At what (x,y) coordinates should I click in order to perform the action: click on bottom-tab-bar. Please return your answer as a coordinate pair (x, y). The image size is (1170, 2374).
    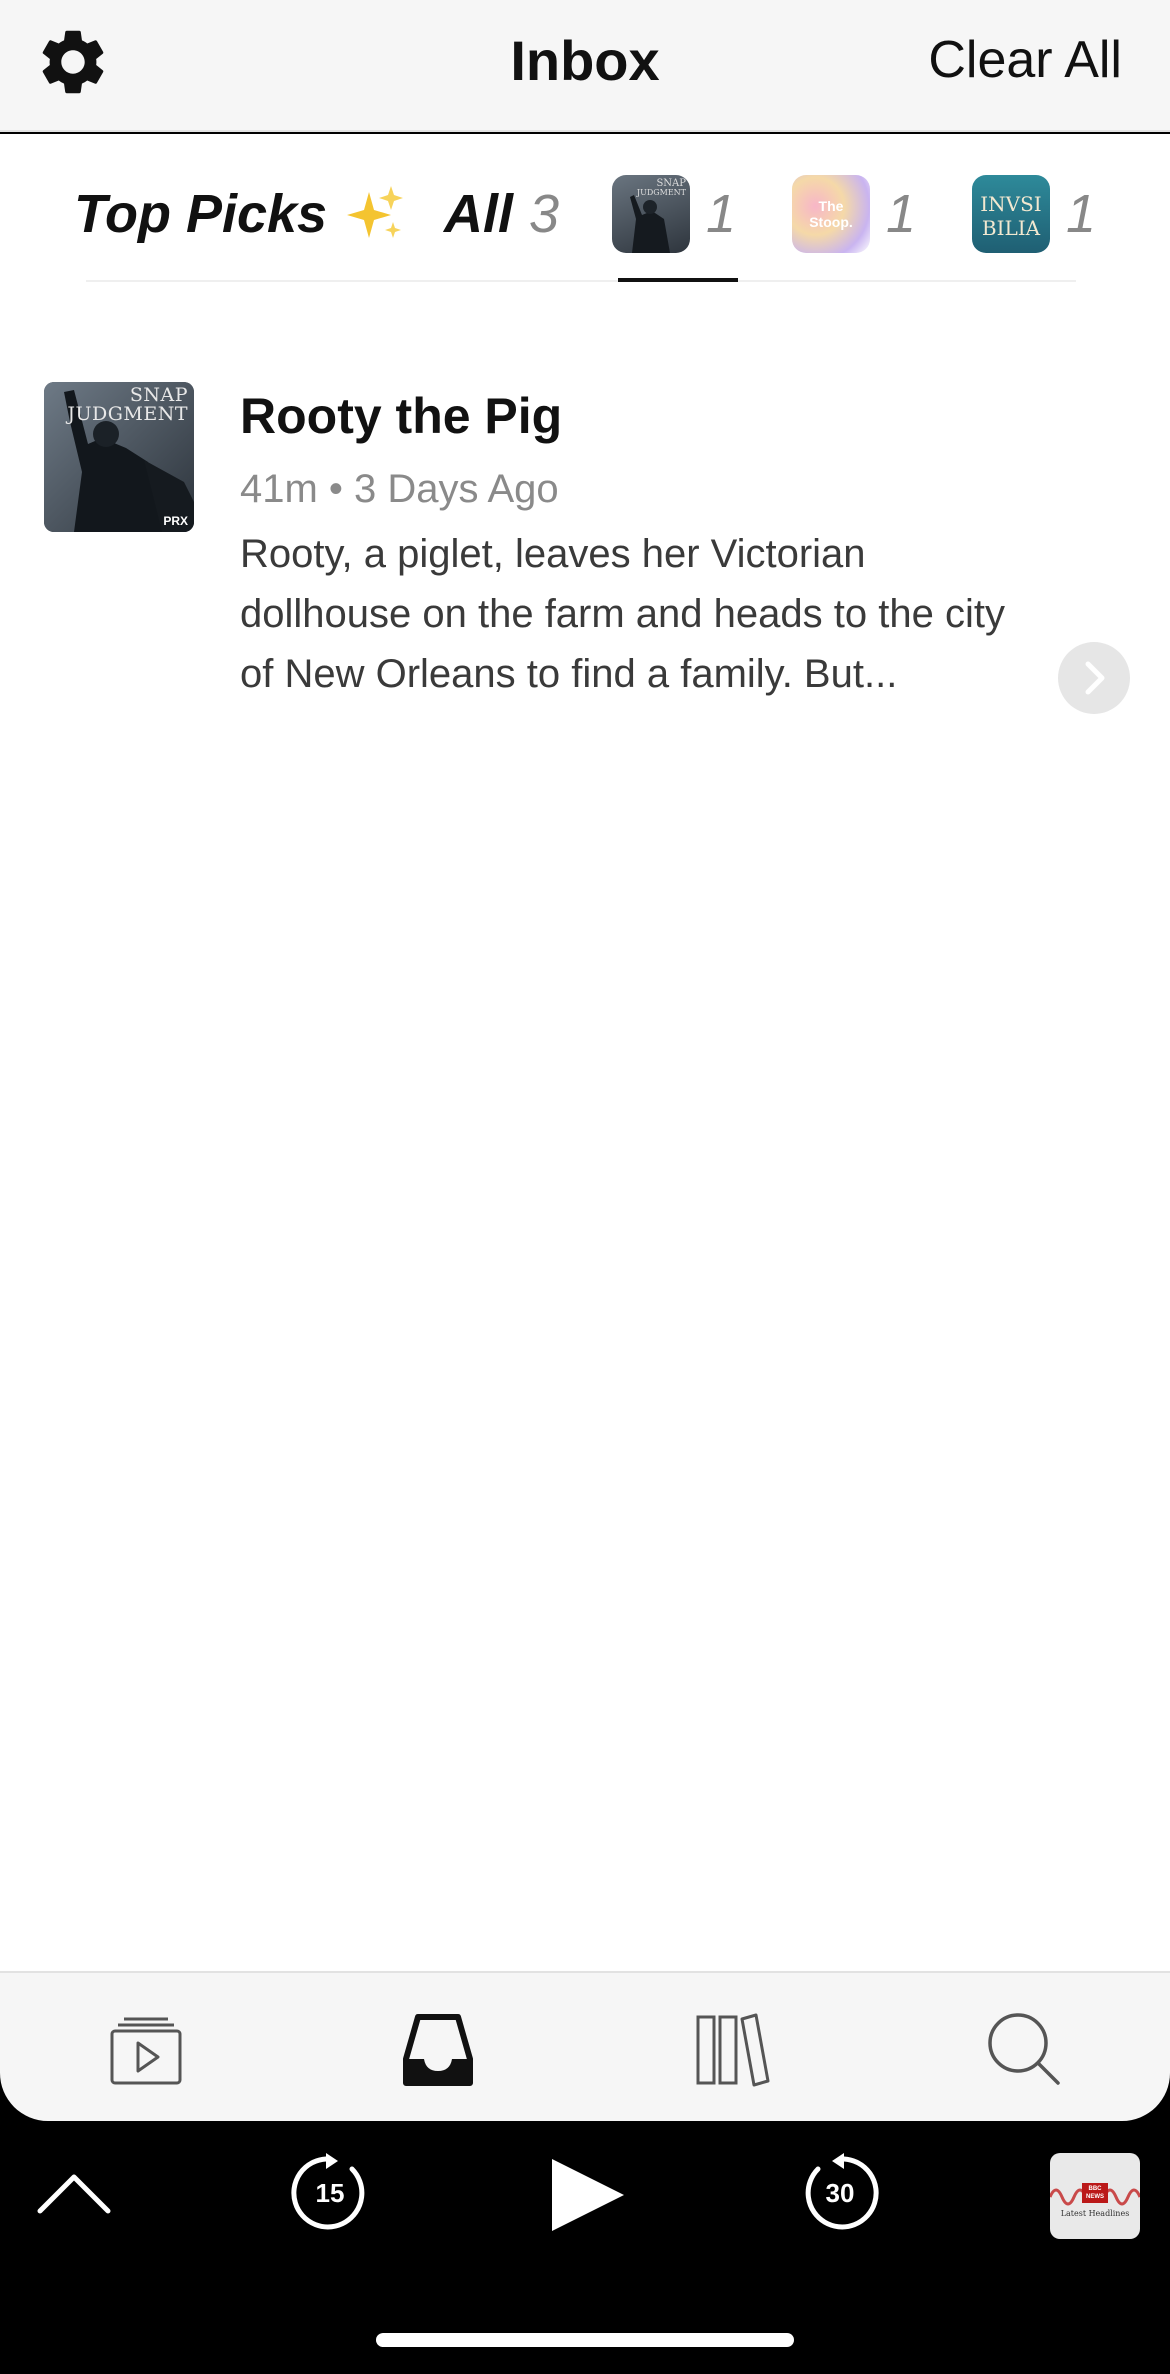
    Looking at the image, I should click on (585, 2046).